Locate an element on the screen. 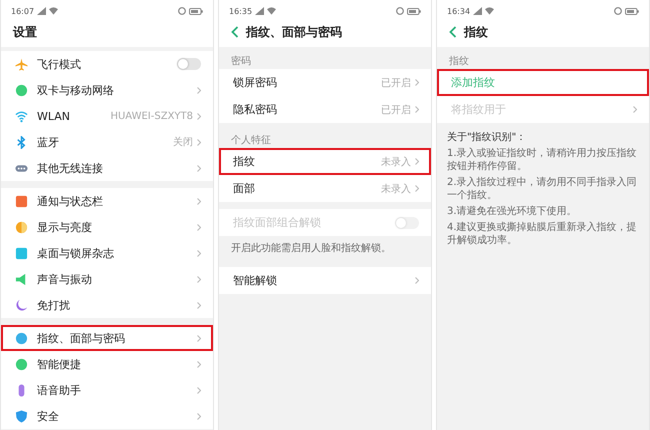 This screenshot has height=430, width=650. section-header: 指纹 is located at coordinates (459, 61).